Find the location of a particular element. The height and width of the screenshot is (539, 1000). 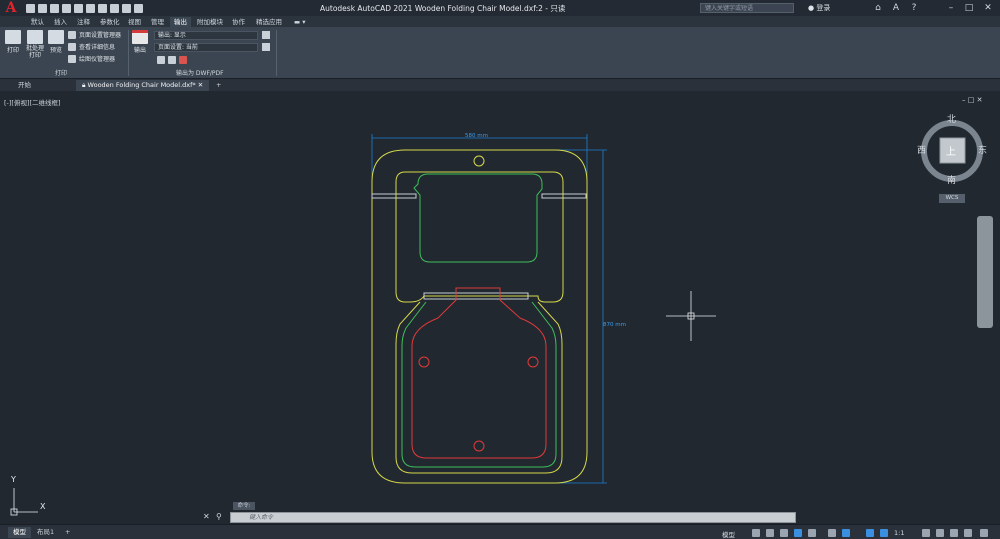

tab-addins: 附加模块 is located at coordinates (210, 22).